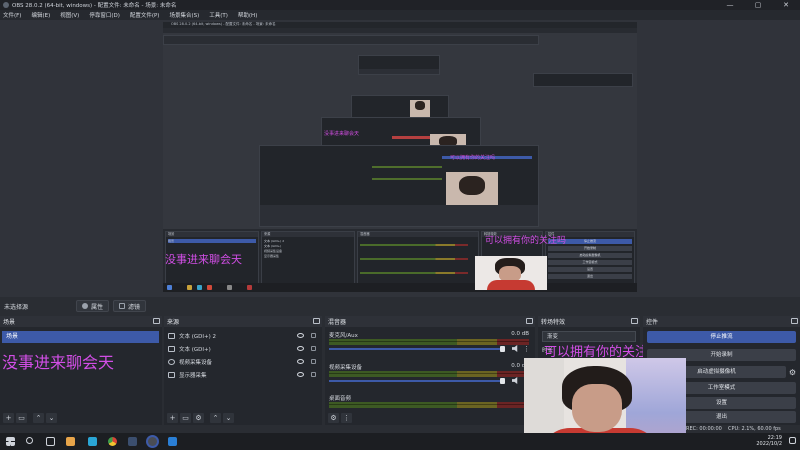 This screenshot has height=450, width=800. I want to click on stop-streaming-button: 停止推流, so click(721, 337).